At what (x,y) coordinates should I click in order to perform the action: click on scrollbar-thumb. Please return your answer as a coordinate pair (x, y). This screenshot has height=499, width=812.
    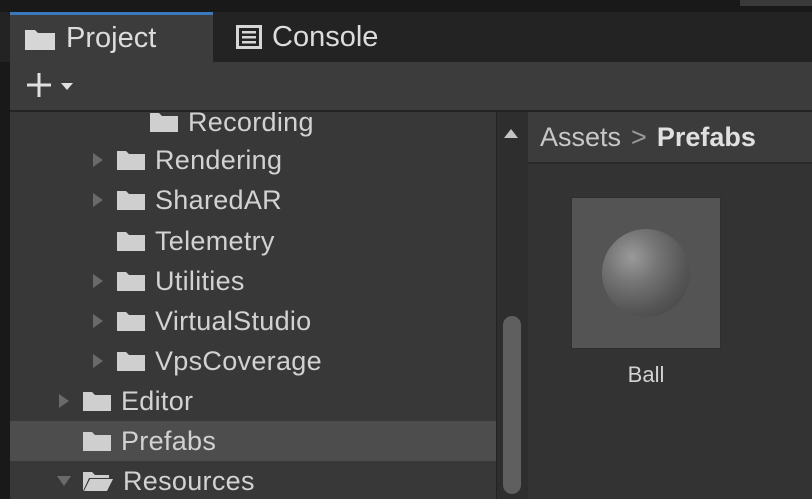
    Looking at the image, I should click on (512, 405).